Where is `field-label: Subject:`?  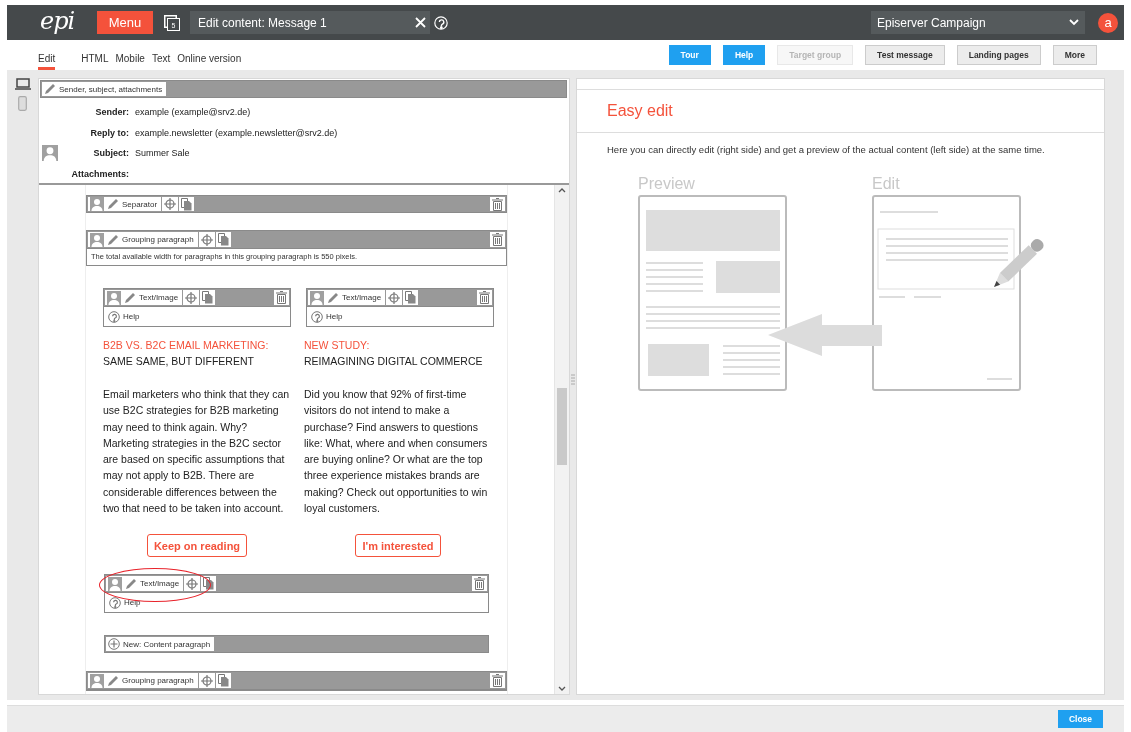
field-label: Subject: is located at coordinates (110, 153).